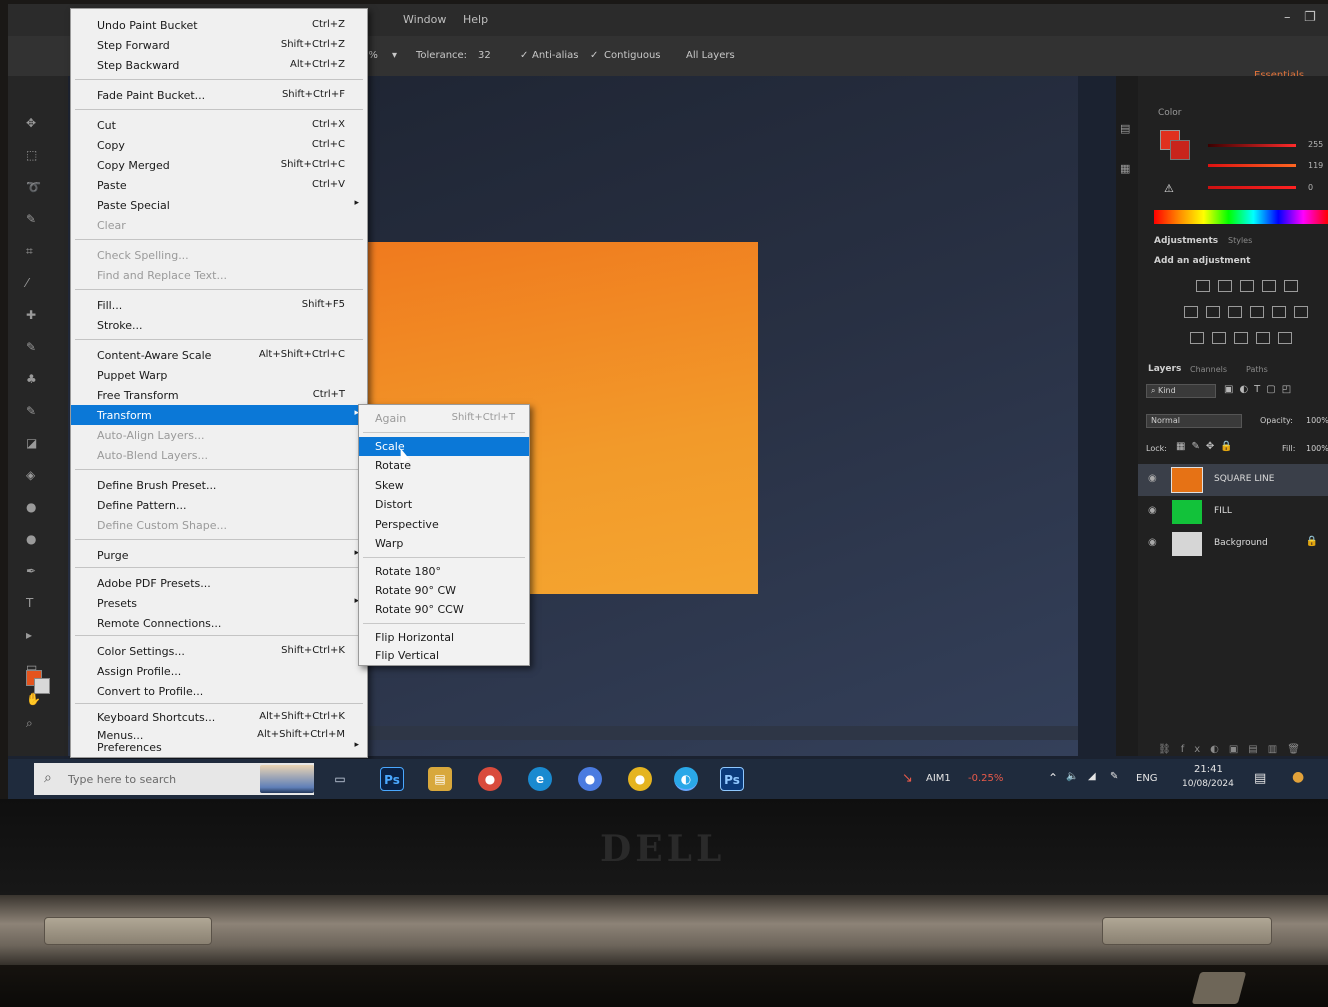 This screenshot has width=1328, height=1007. What do you see at coordinates (1203, 286) in the screenshot?
I see `brightness-contrast-icon` at bounding box center [1203, 286].